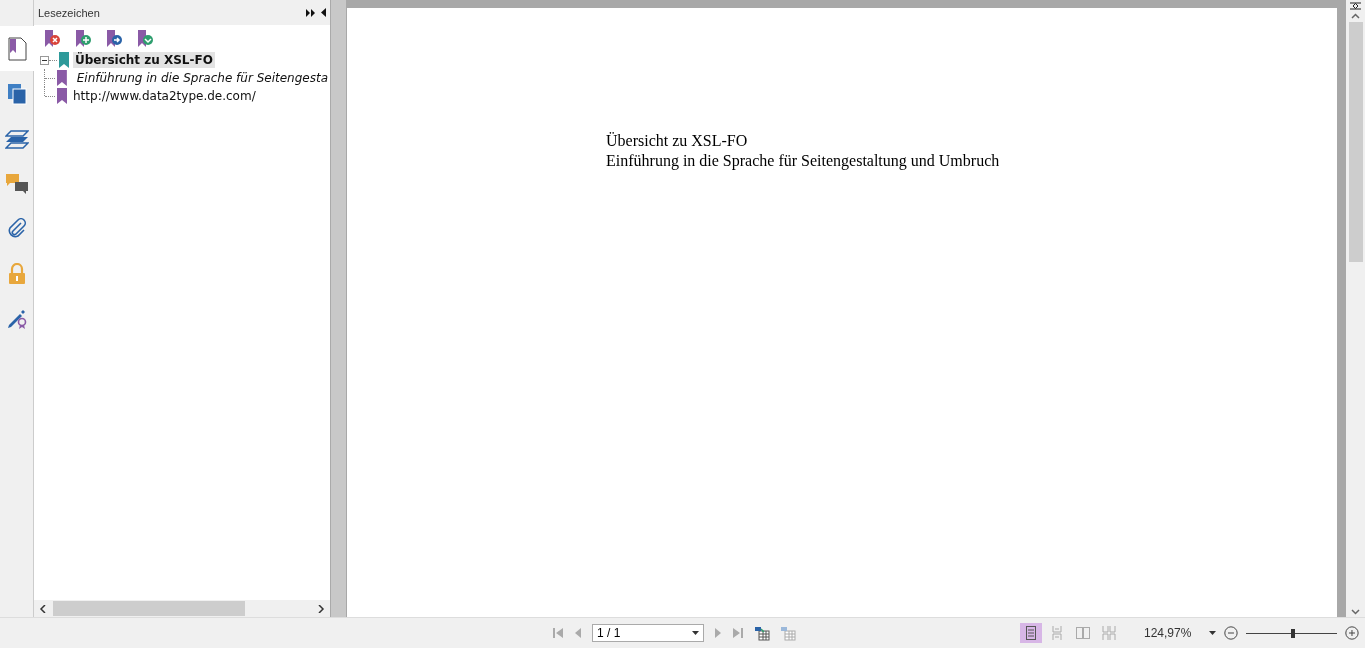 Image resolution: width=1365 pixels, height=648 pixels. Describe the element at coordinates (677, 141) in the screenshot. I see `document-text-line: Übersicht zu XSL-FO` at that location.